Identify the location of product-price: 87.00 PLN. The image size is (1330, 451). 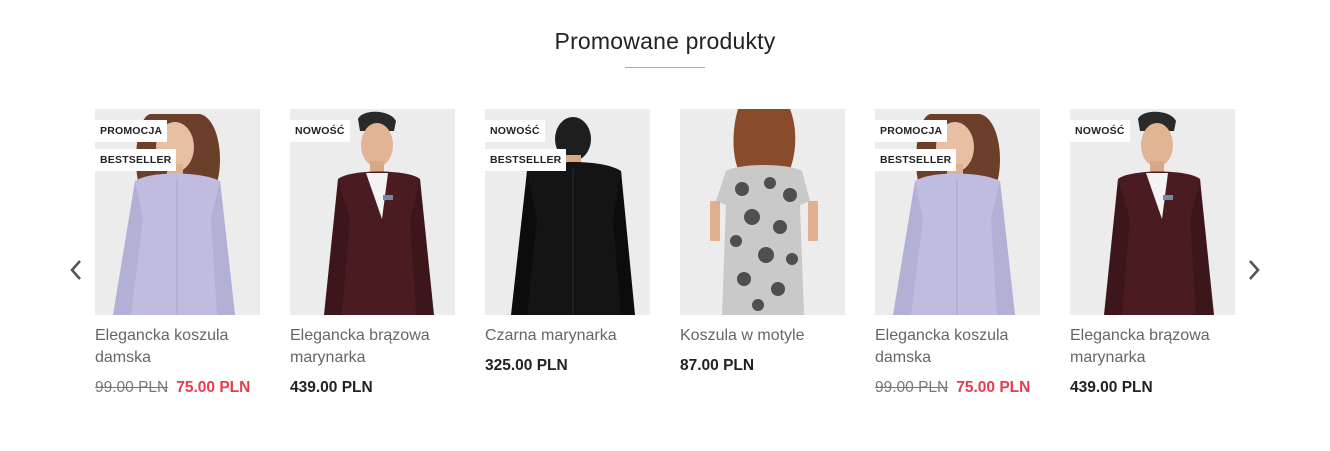
(717, 365).